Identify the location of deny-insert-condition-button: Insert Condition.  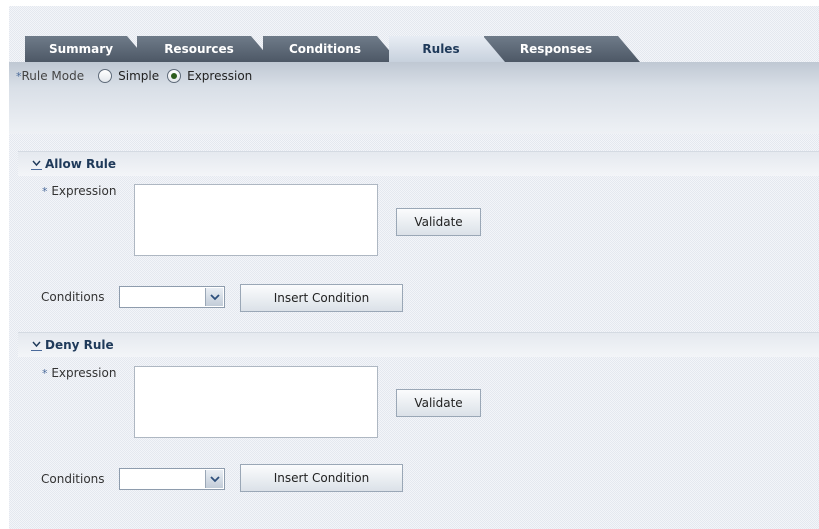
(321, 478).